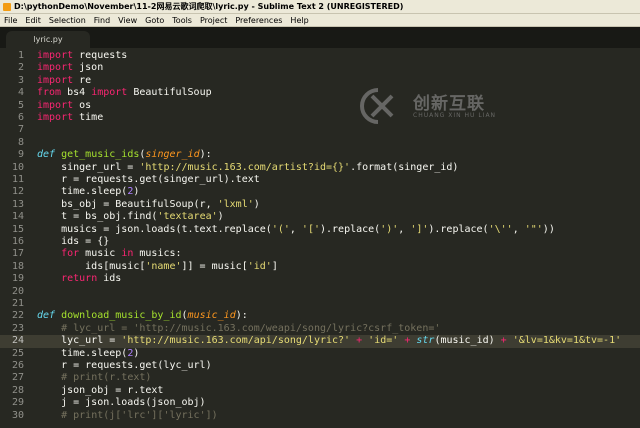  What do you see at coordinates (17, 341) in the screenshot?
I see `line-number: 24` at bounding box center [17, 341].